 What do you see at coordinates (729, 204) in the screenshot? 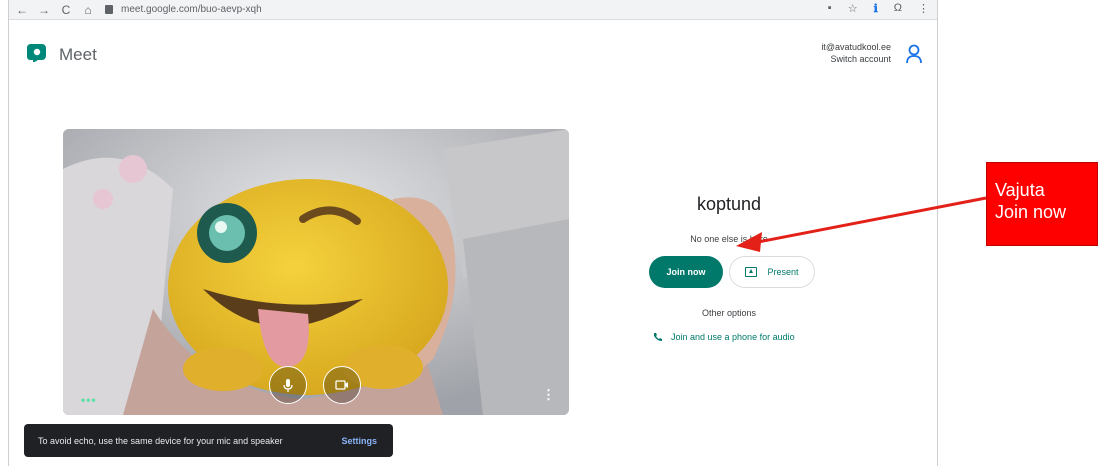
I see `meeting-name: koptund` at bounding box center [729, 204].